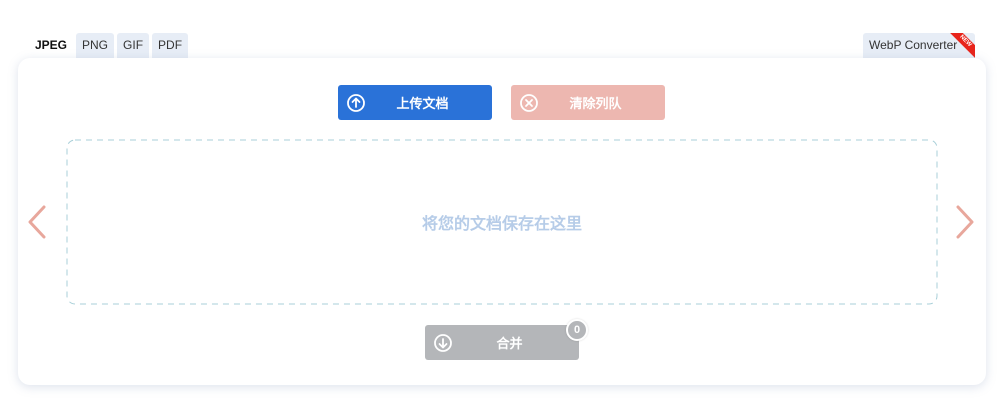 Image resolution: width=1005 pixels, height=416 pixels. I want to click on chevron-right-icon, so click(965, 222).